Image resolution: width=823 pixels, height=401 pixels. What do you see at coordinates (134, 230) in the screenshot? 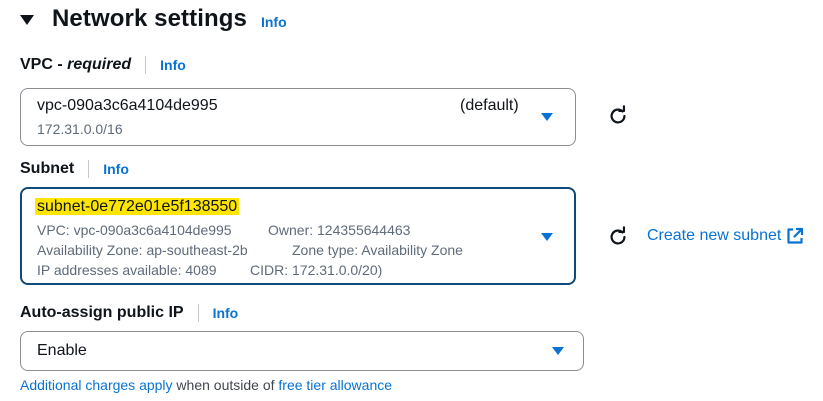
I see `subnet-vpc: VPC: vpc-090a3c6a4104de995` at bounding box center [134, 230].